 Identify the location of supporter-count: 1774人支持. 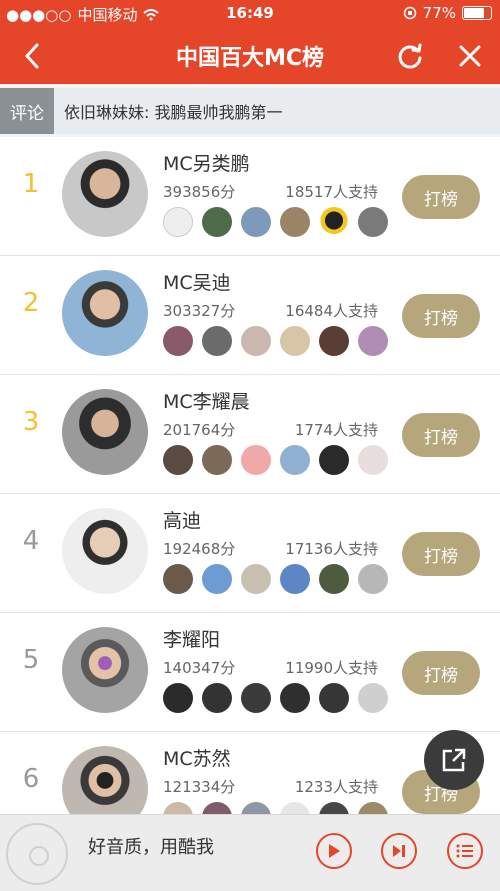
(336, 430).